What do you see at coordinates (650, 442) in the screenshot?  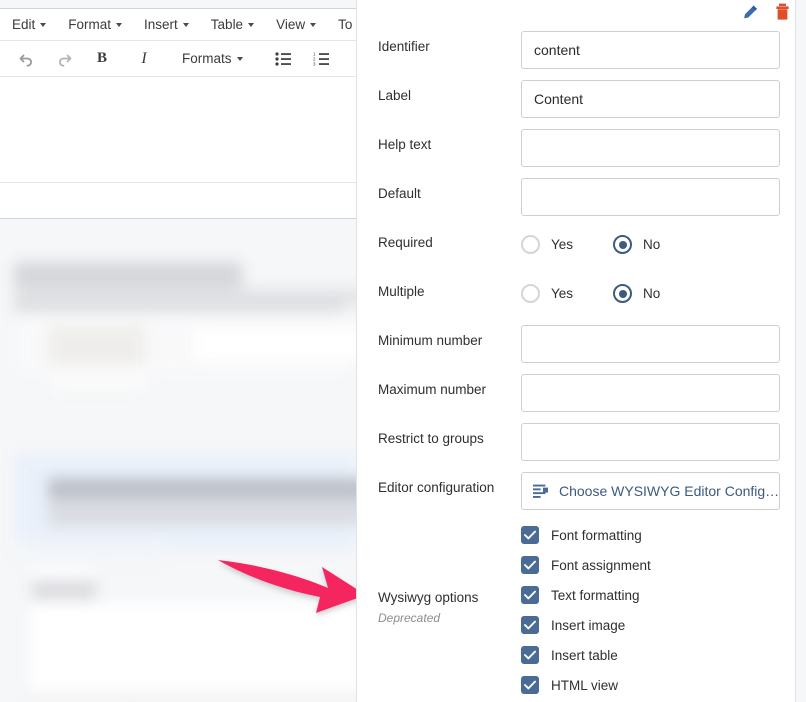 I see `restrict-to-groups-input` at bounding box center [650, 442].